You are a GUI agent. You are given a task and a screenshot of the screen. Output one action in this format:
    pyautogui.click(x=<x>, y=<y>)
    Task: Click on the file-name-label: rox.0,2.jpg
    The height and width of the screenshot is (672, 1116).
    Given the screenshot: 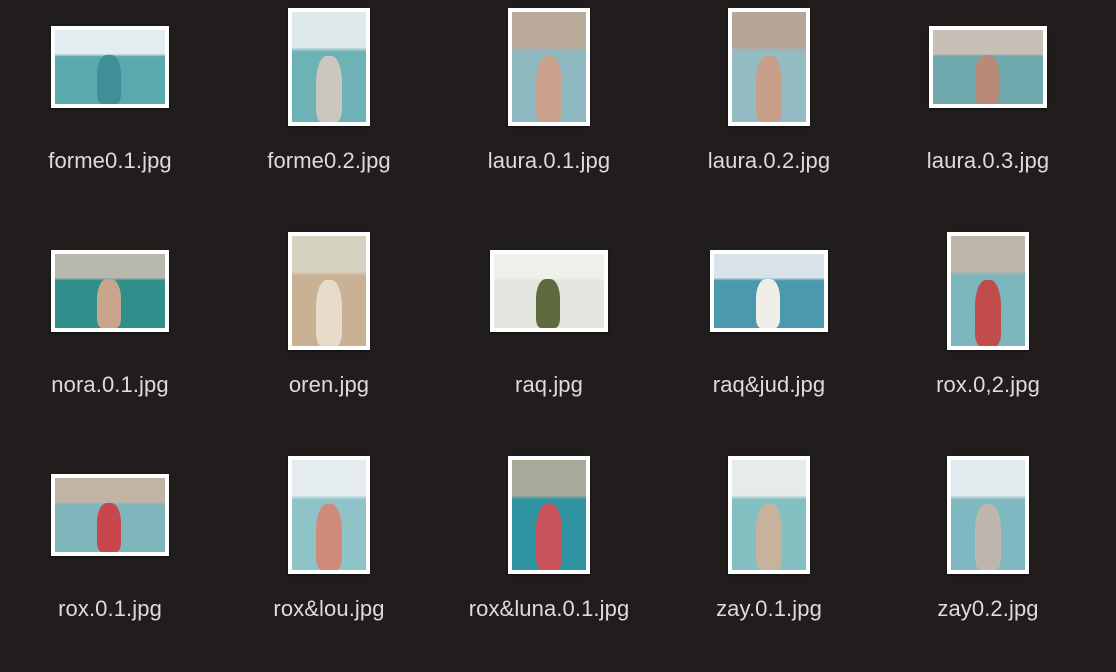 What is the action you would take?
    pyautogui.click(x=988, y=384)
    